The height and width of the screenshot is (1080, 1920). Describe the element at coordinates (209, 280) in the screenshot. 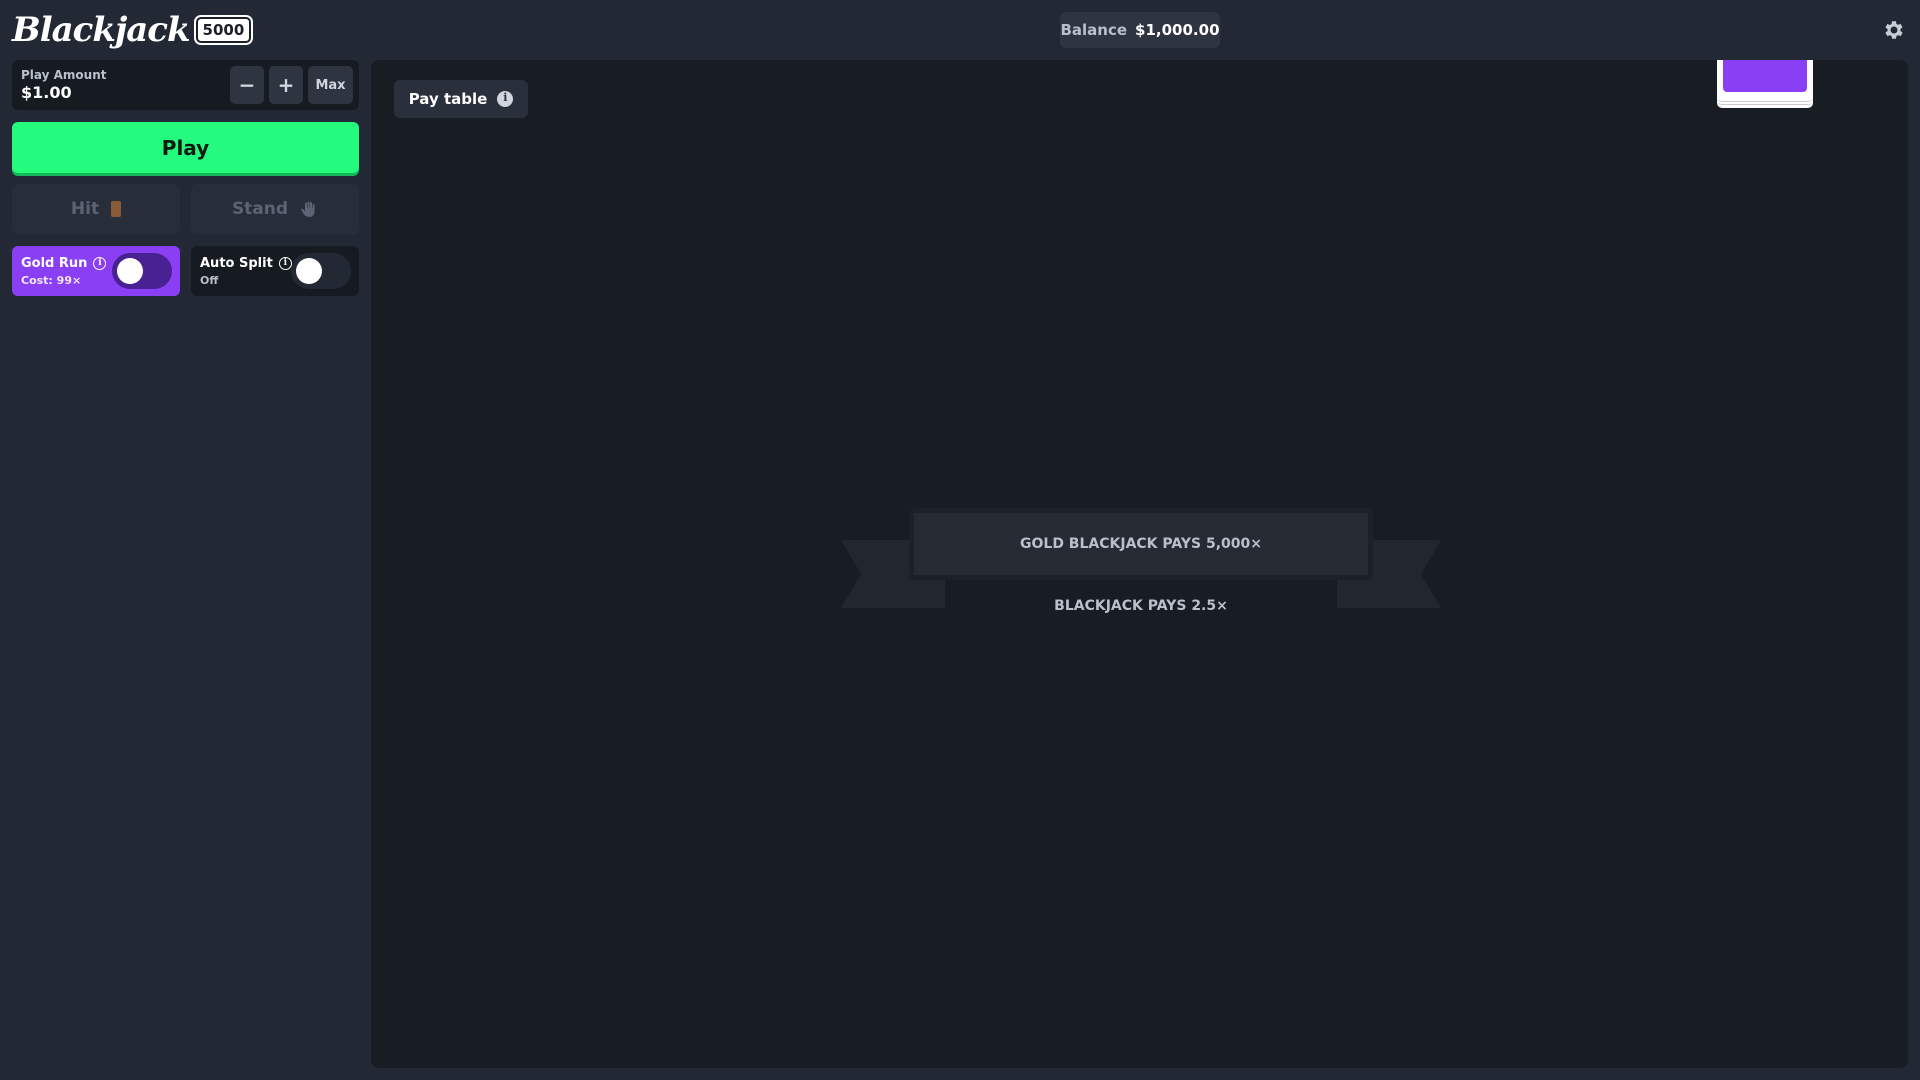

I see `auto-split-status: Off` at that location.